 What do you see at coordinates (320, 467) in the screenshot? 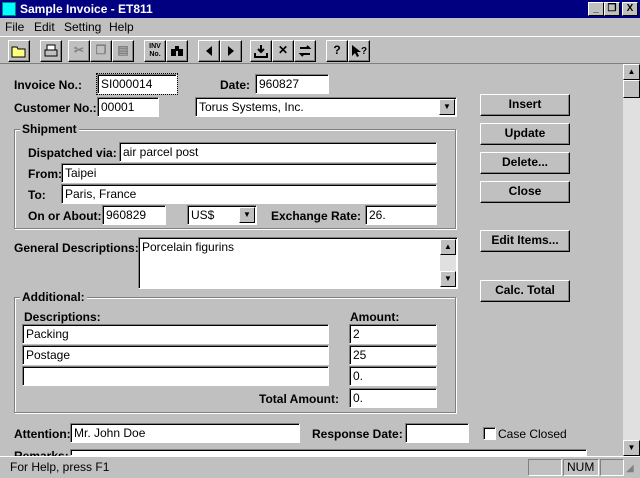
I see `status-bar: For Help, press F1 NUM ◢` at bounding box center [320, 467].